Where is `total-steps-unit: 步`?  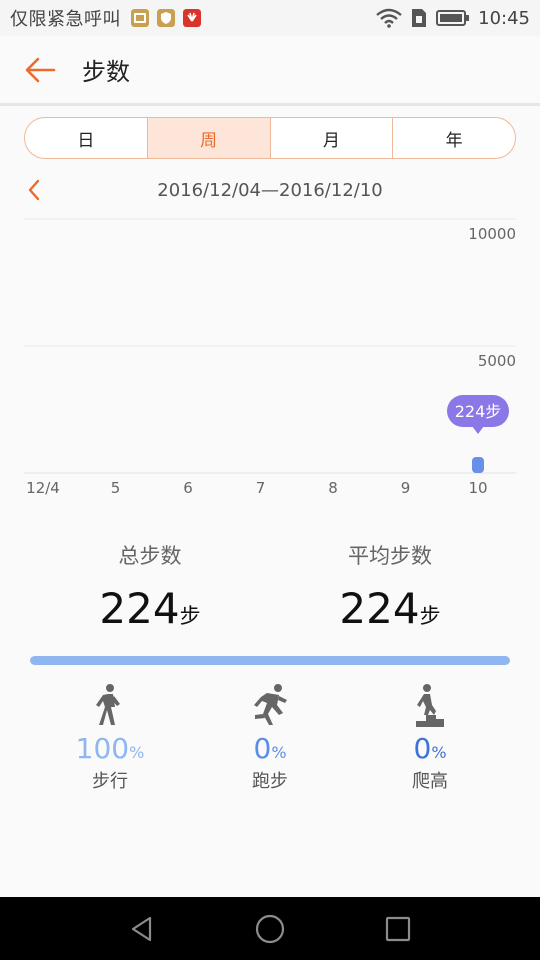 total-steps-unit: 步 is located at coordinates (190, 616).